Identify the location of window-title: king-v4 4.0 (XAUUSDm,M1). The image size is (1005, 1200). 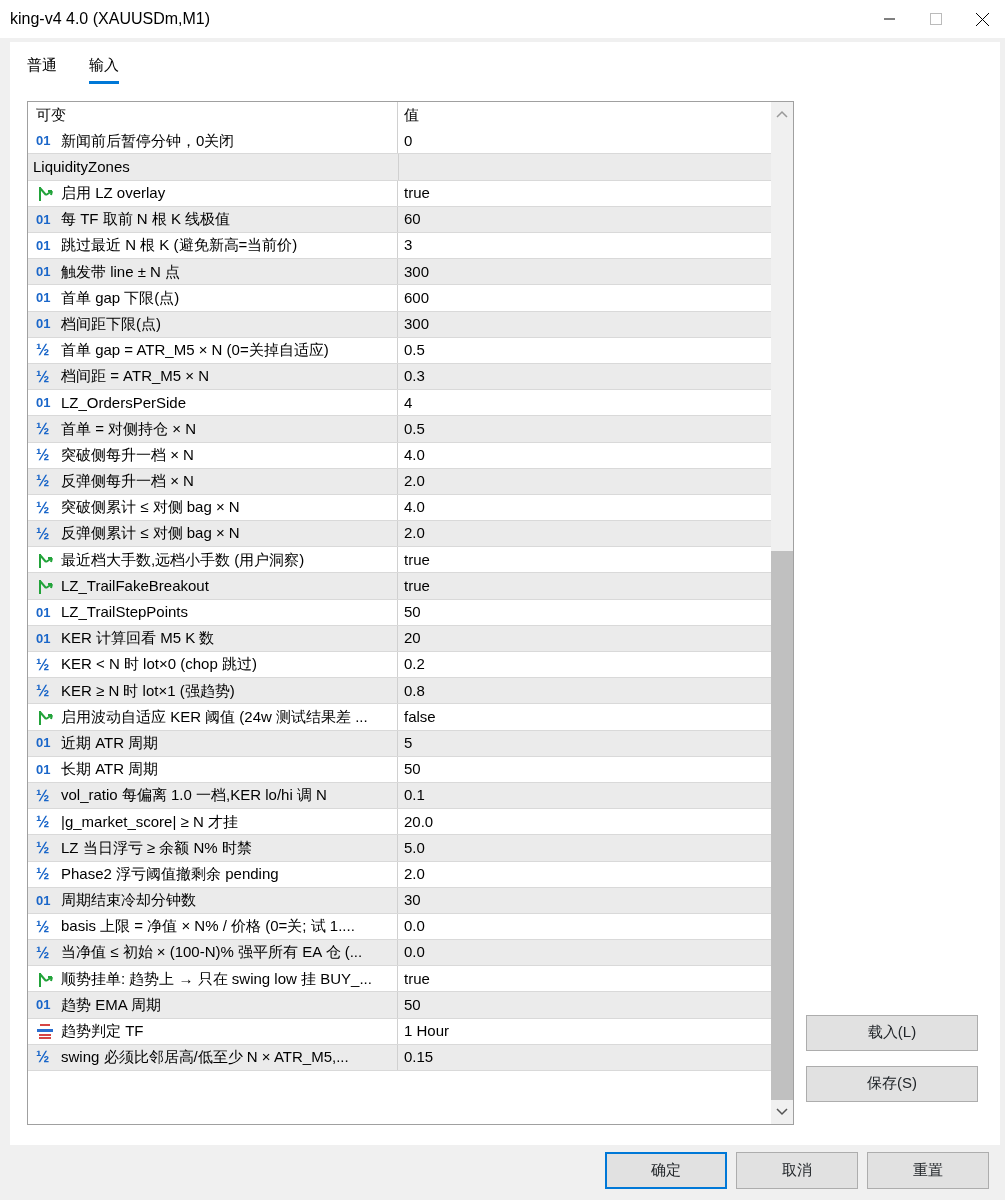
(110, 19).